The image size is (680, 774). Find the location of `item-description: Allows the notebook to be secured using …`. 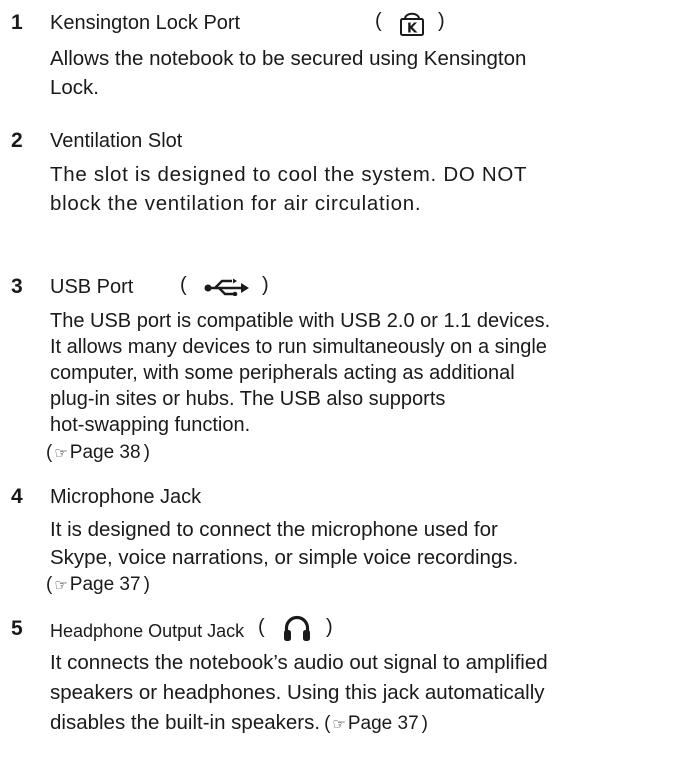

item-description: Allows the notebook to be secured using … is located at coordinates (288, 73).